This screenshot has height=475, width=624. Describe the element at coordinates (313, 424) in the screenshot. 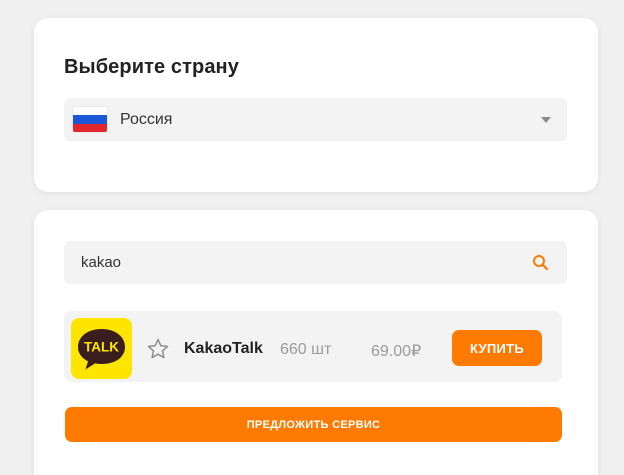

I see `suggest-service-button: ПРЕДЛОЖИТЬ СЕРВИС` at that location.